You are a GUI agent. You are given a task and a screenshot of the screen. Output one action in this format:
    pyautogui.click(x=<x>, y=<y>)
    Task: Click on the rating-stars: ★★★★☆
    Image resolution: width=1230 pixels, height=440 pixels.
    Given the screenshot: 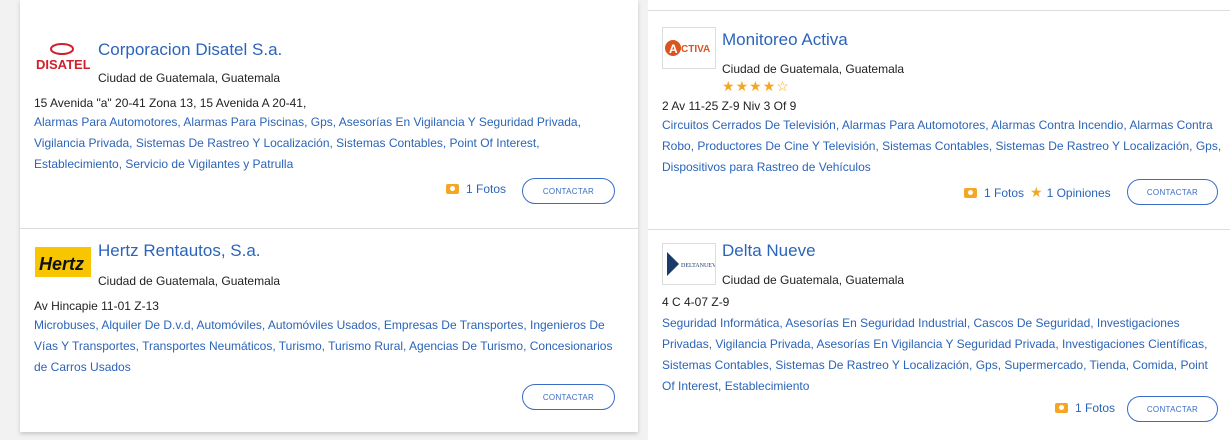 What is the action you would take?
    pyautogui.click(x=756, y=86)
    